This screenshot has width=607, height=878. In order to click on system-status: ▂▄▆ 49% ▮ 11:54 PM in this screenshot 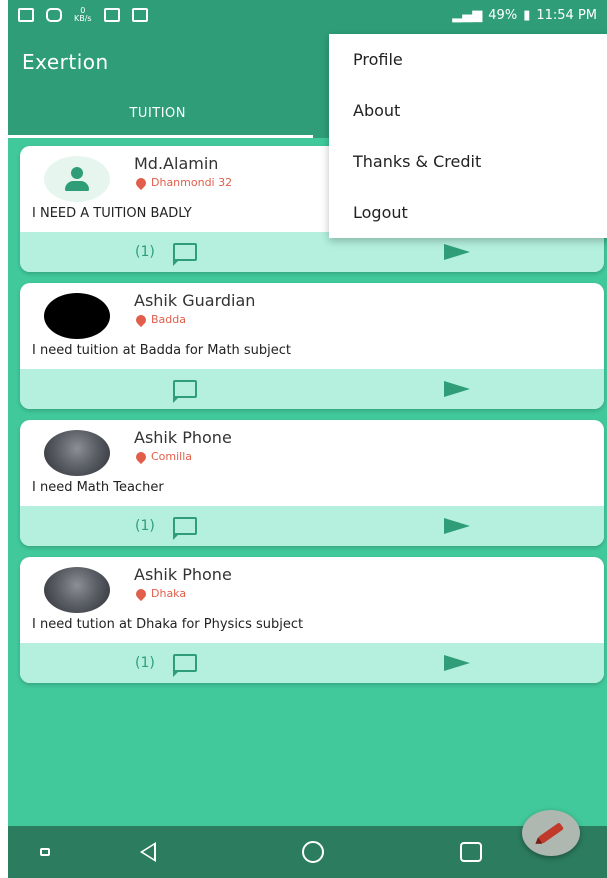, I will do `click(524, 15)`.